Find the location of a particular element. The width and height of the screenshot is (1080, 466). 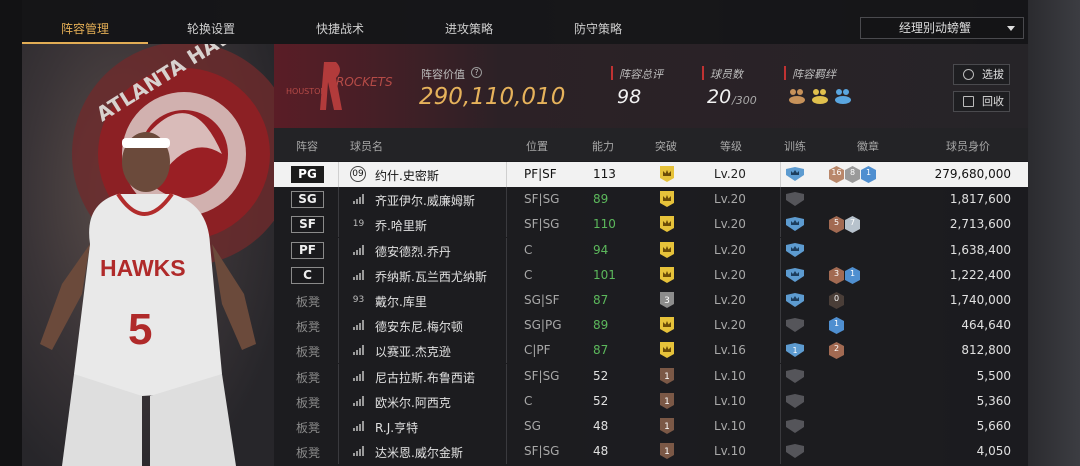

player-value: 2,713,600 is located at coordinates (980, 224).